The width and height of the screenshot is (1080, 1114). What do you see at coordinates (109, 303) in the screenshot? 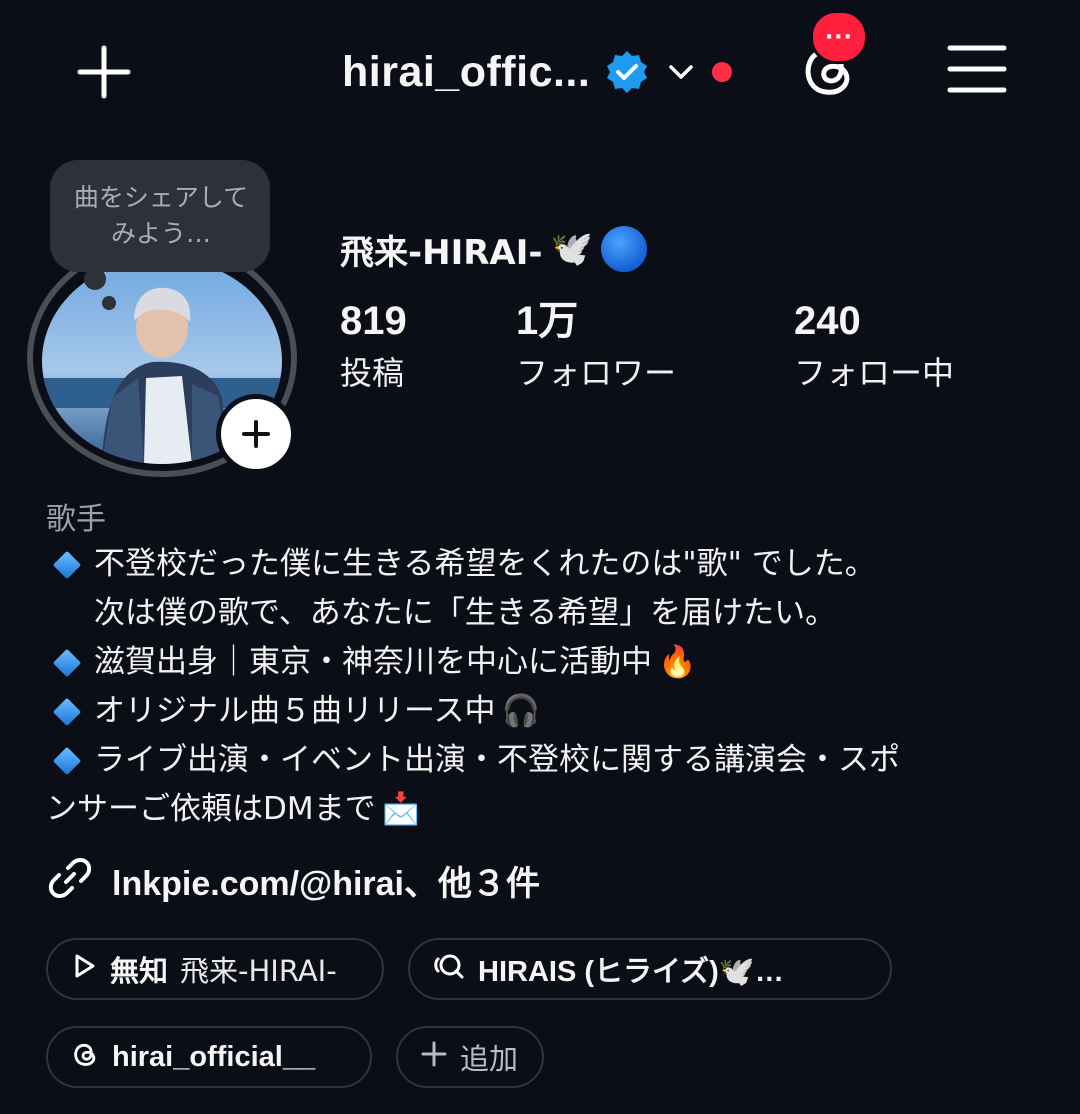
I see `note-bubble-tail-small` at bounding box center [109, 303].